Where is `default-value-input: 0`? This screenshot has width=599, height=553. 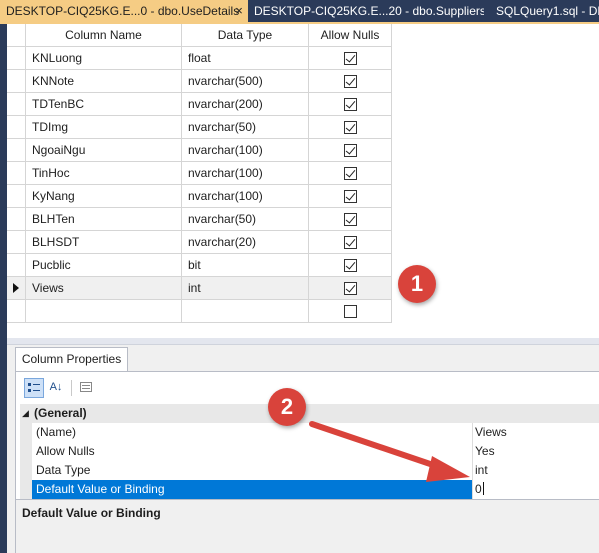
default-value-input: 0 is located at coordinates (535, 489).